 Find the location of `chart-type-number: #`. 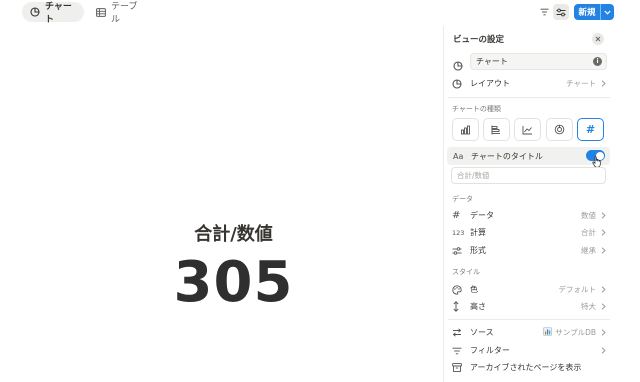

chart-type-number: # is located at coordinates (590, 129).